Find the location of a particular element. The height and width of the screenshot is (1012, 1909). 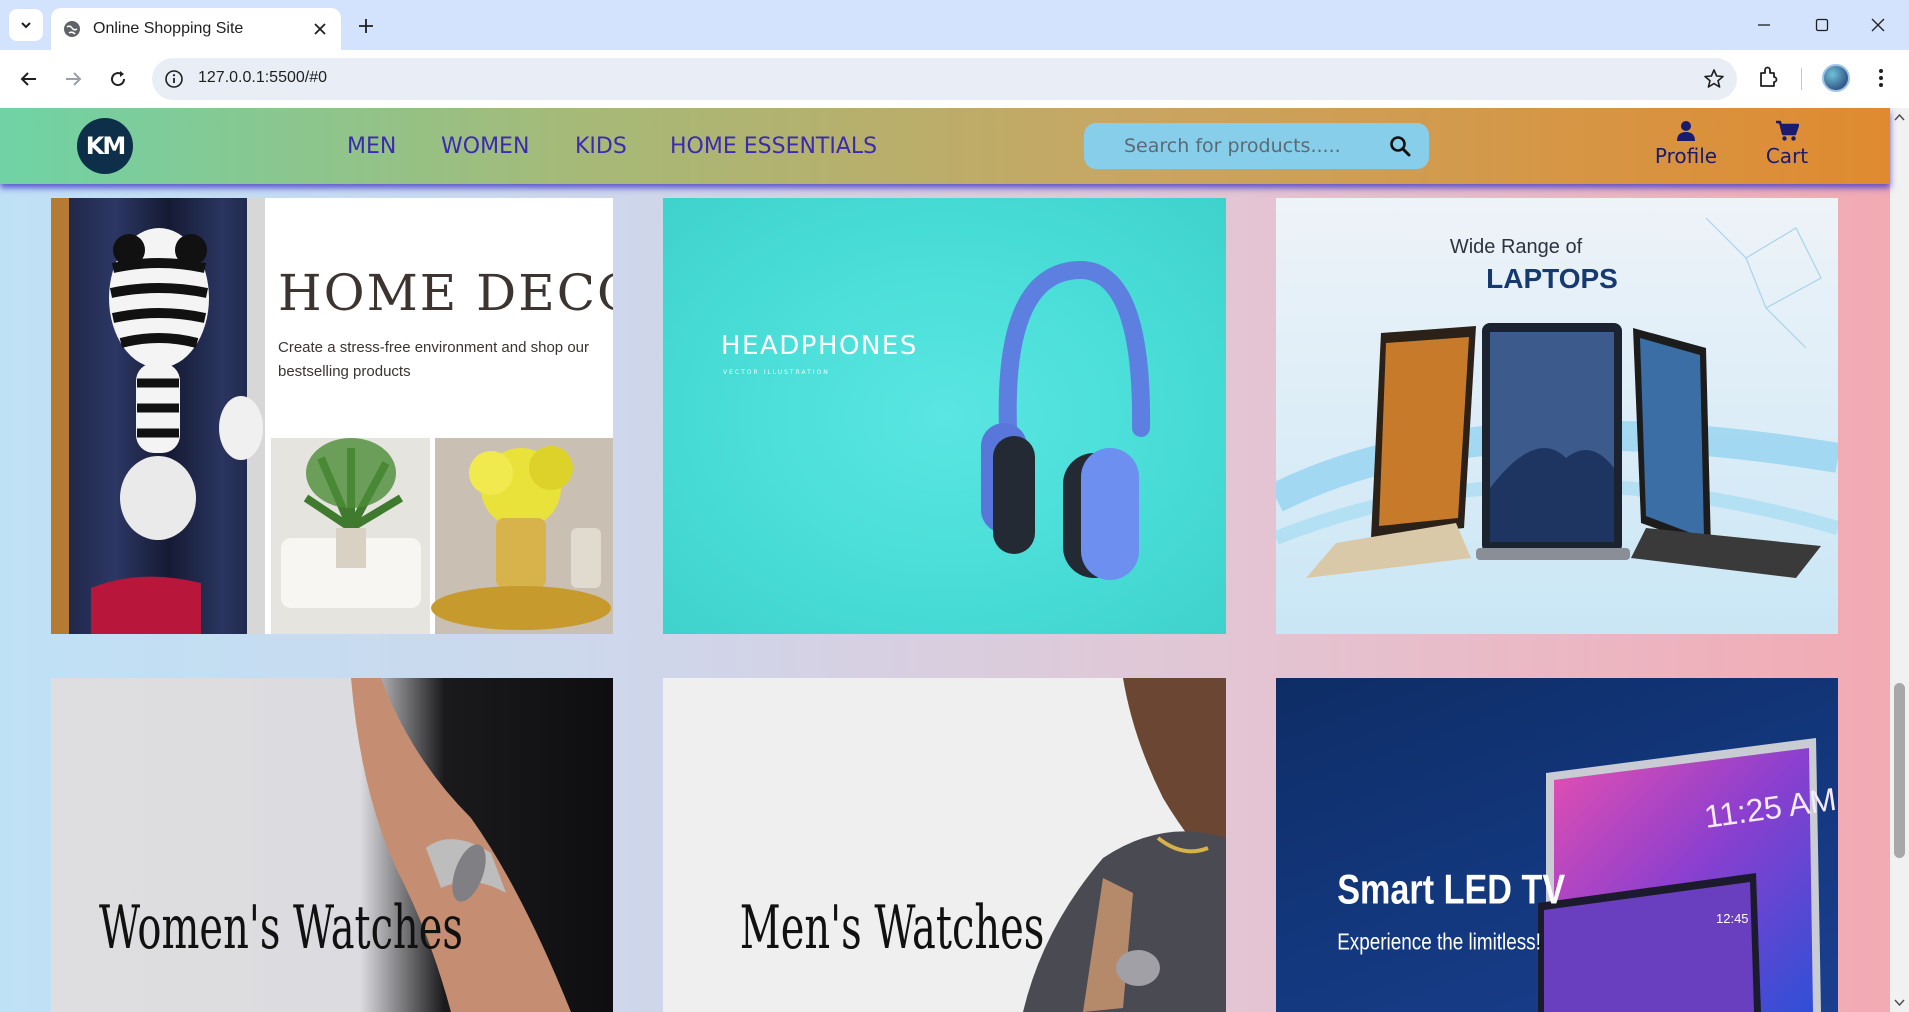

mens-watches-card: Men's Watches is located at coordinates (944, 845).